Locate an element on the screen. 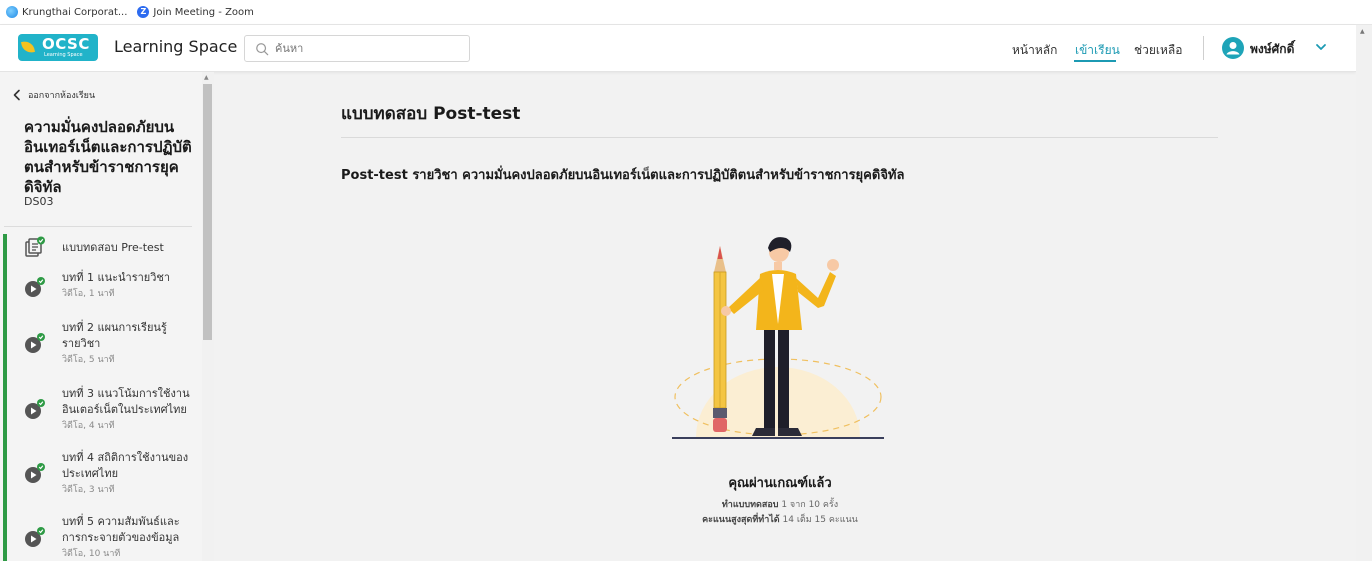  header-divider is located at coordinates (1203, 48).